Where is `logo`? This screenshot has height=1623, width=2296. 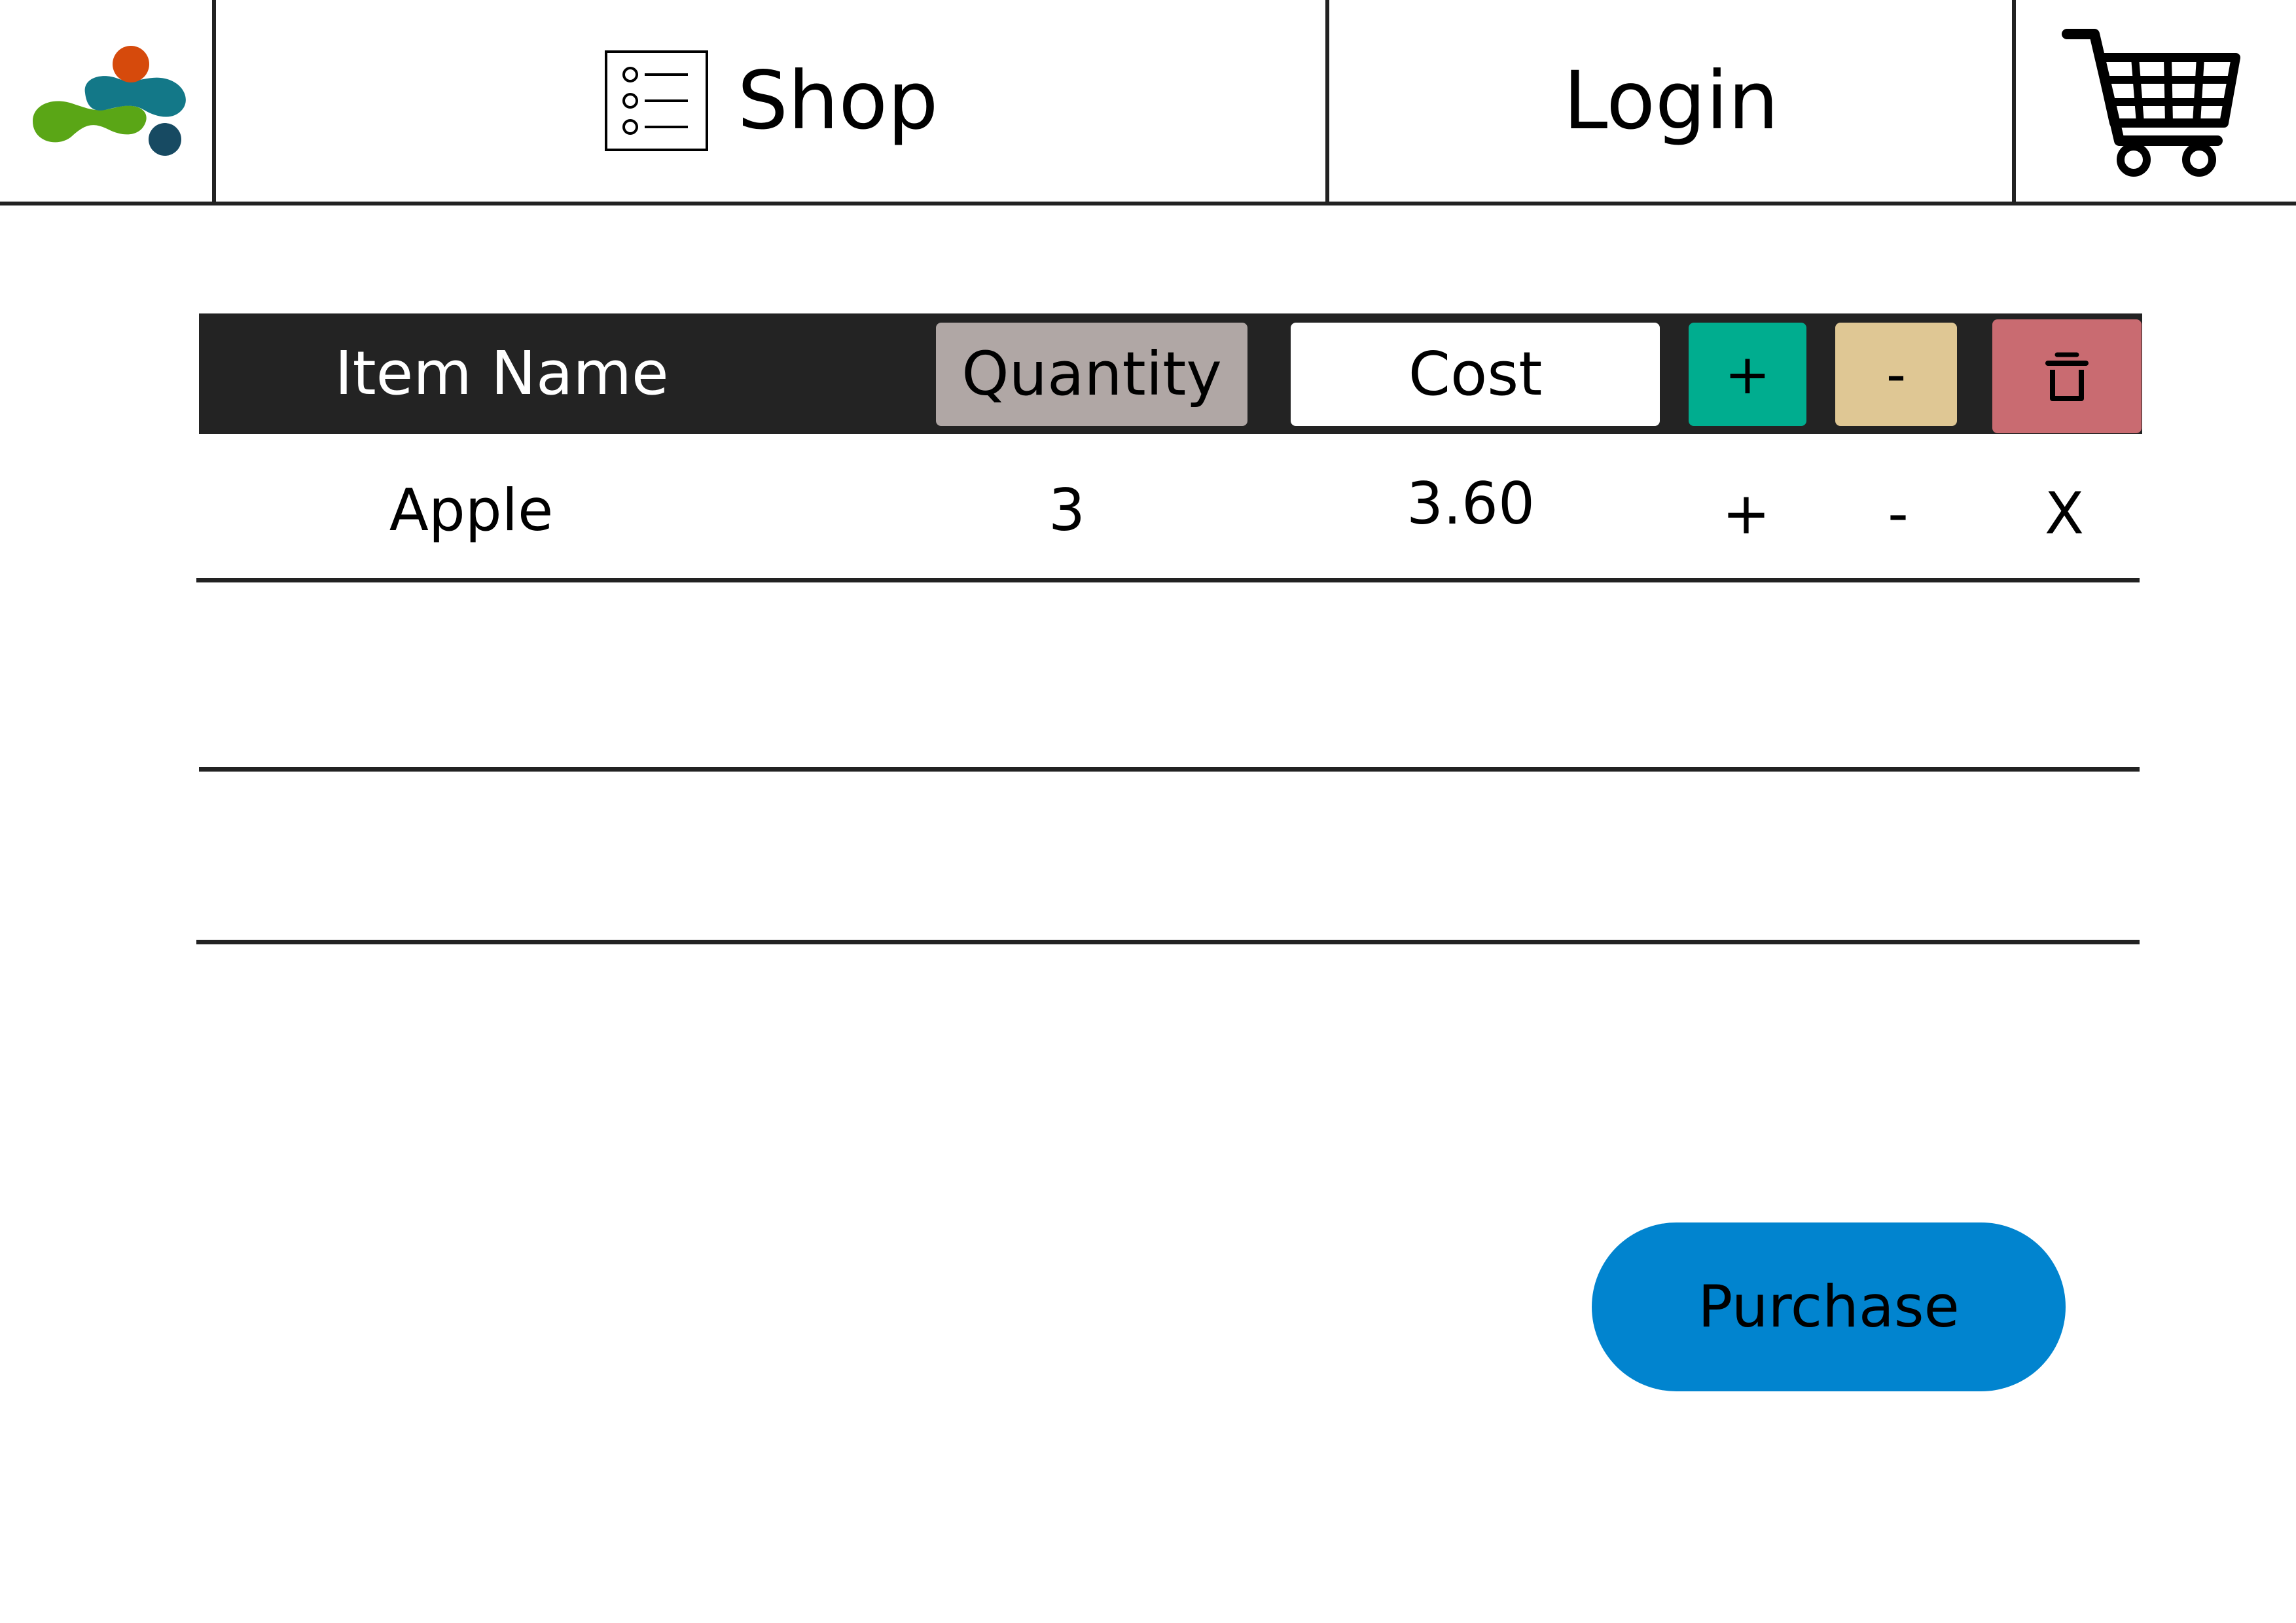 logo is located at coordinates (111, 104).